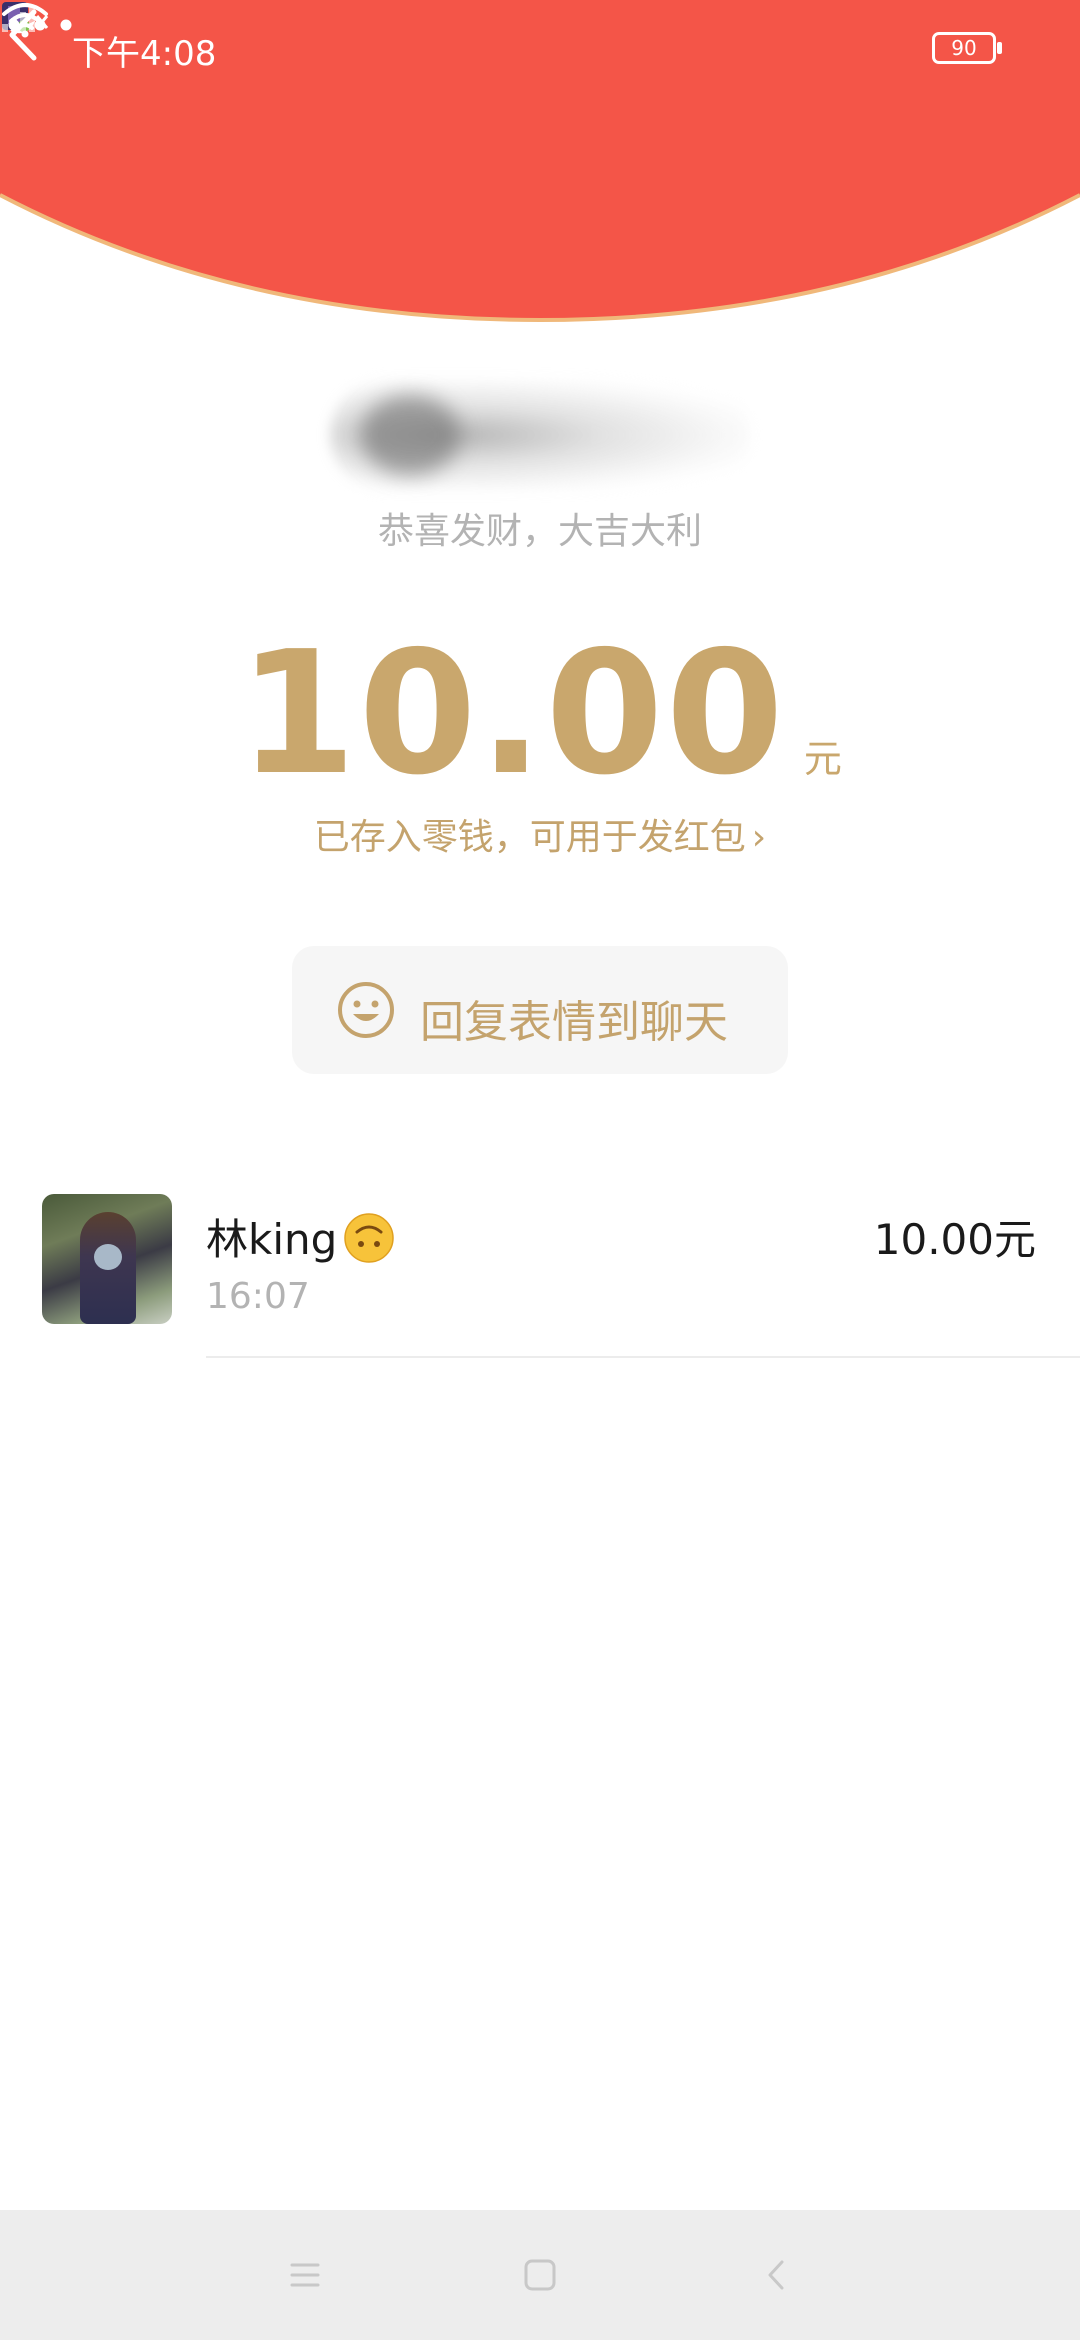  I want to click on menu-icon, so click(305, 2275).